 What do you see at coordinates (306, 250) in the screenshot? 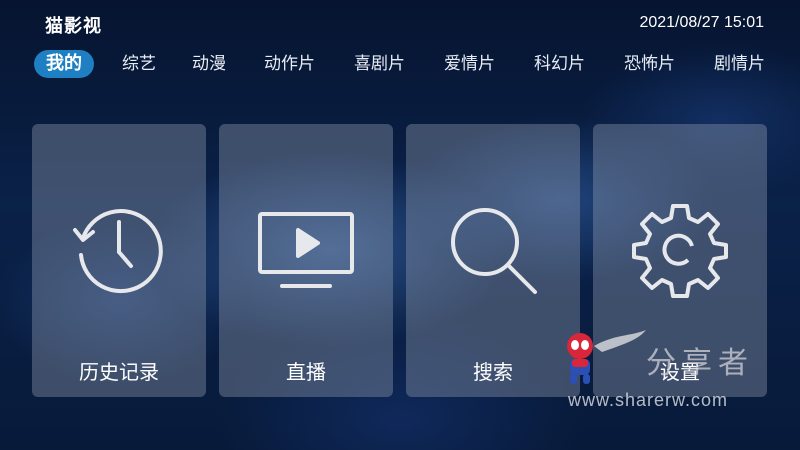
I see `tv-play-icon` at bounding box center [306, 250].